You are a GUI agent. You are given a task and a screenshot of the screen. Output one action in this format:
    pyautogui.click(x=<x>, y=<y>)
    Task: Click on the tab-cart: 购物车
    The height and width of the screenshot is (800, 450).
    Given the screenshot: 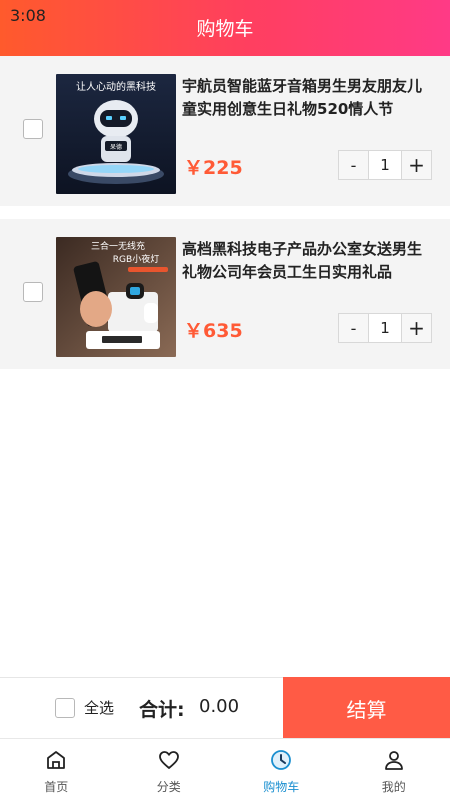 What is the action you would take?
    pyautogui.click(x=281, y=769)
    